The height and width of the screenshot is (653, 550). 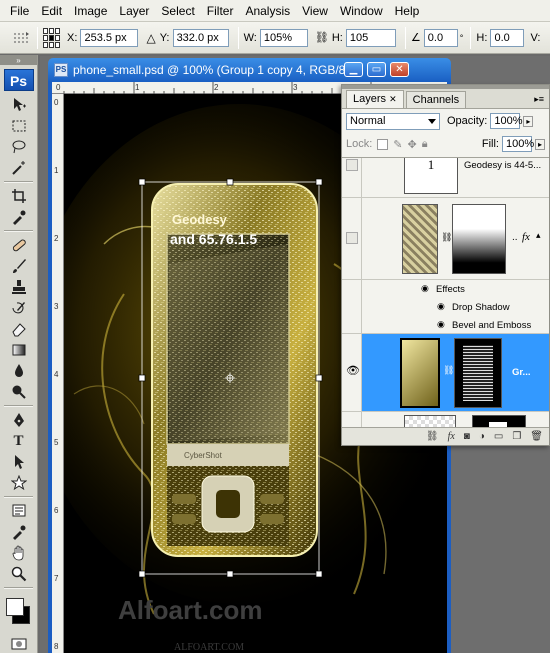 What do you see at coordinates (19, 462) in the screenshot?
I see `path-selection-icon` at bounding box center [19, 462].